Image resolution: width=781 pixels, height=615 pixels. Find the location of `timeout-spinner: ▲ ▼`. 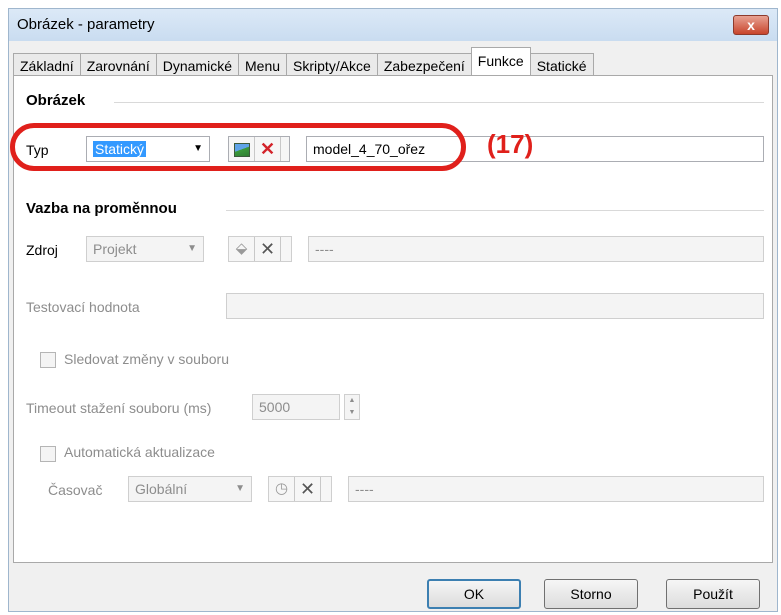

timeout-spinner: ▲ ▼ is located at coordinates (352, 407).